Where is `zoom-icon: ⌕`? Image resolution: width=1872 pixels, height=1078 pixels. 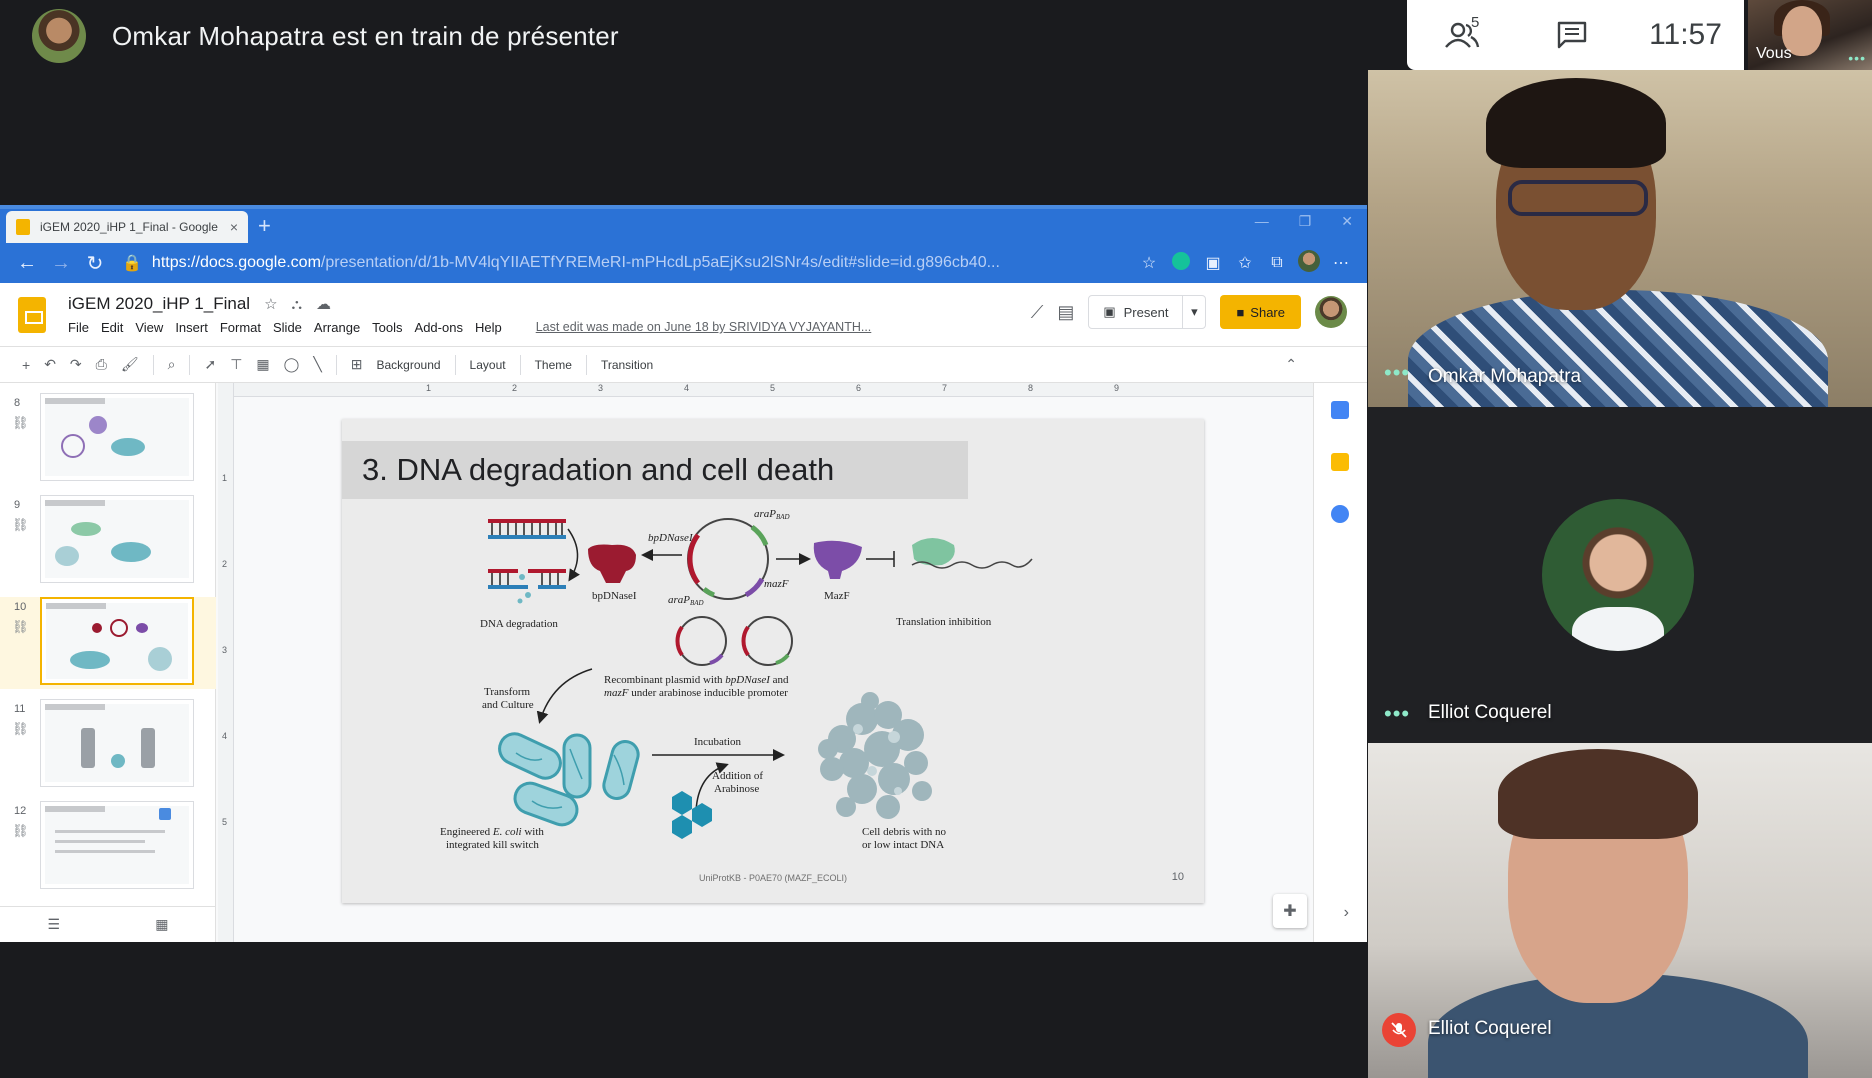 zoom-icon: ⌕ is located at coordinates (172, 364).